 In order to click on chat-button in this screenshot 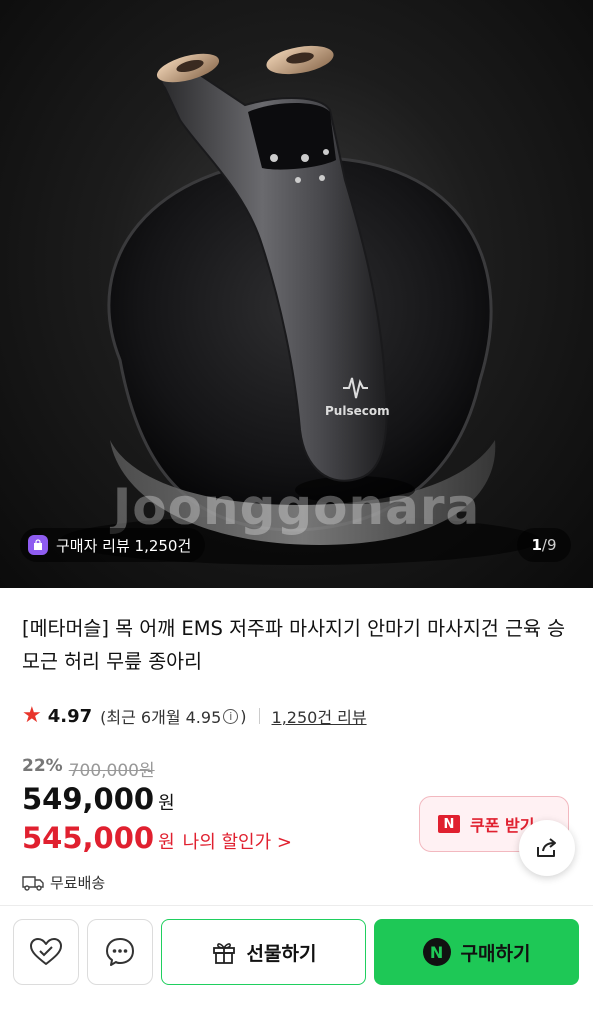, I will do `click(120, 952)`.